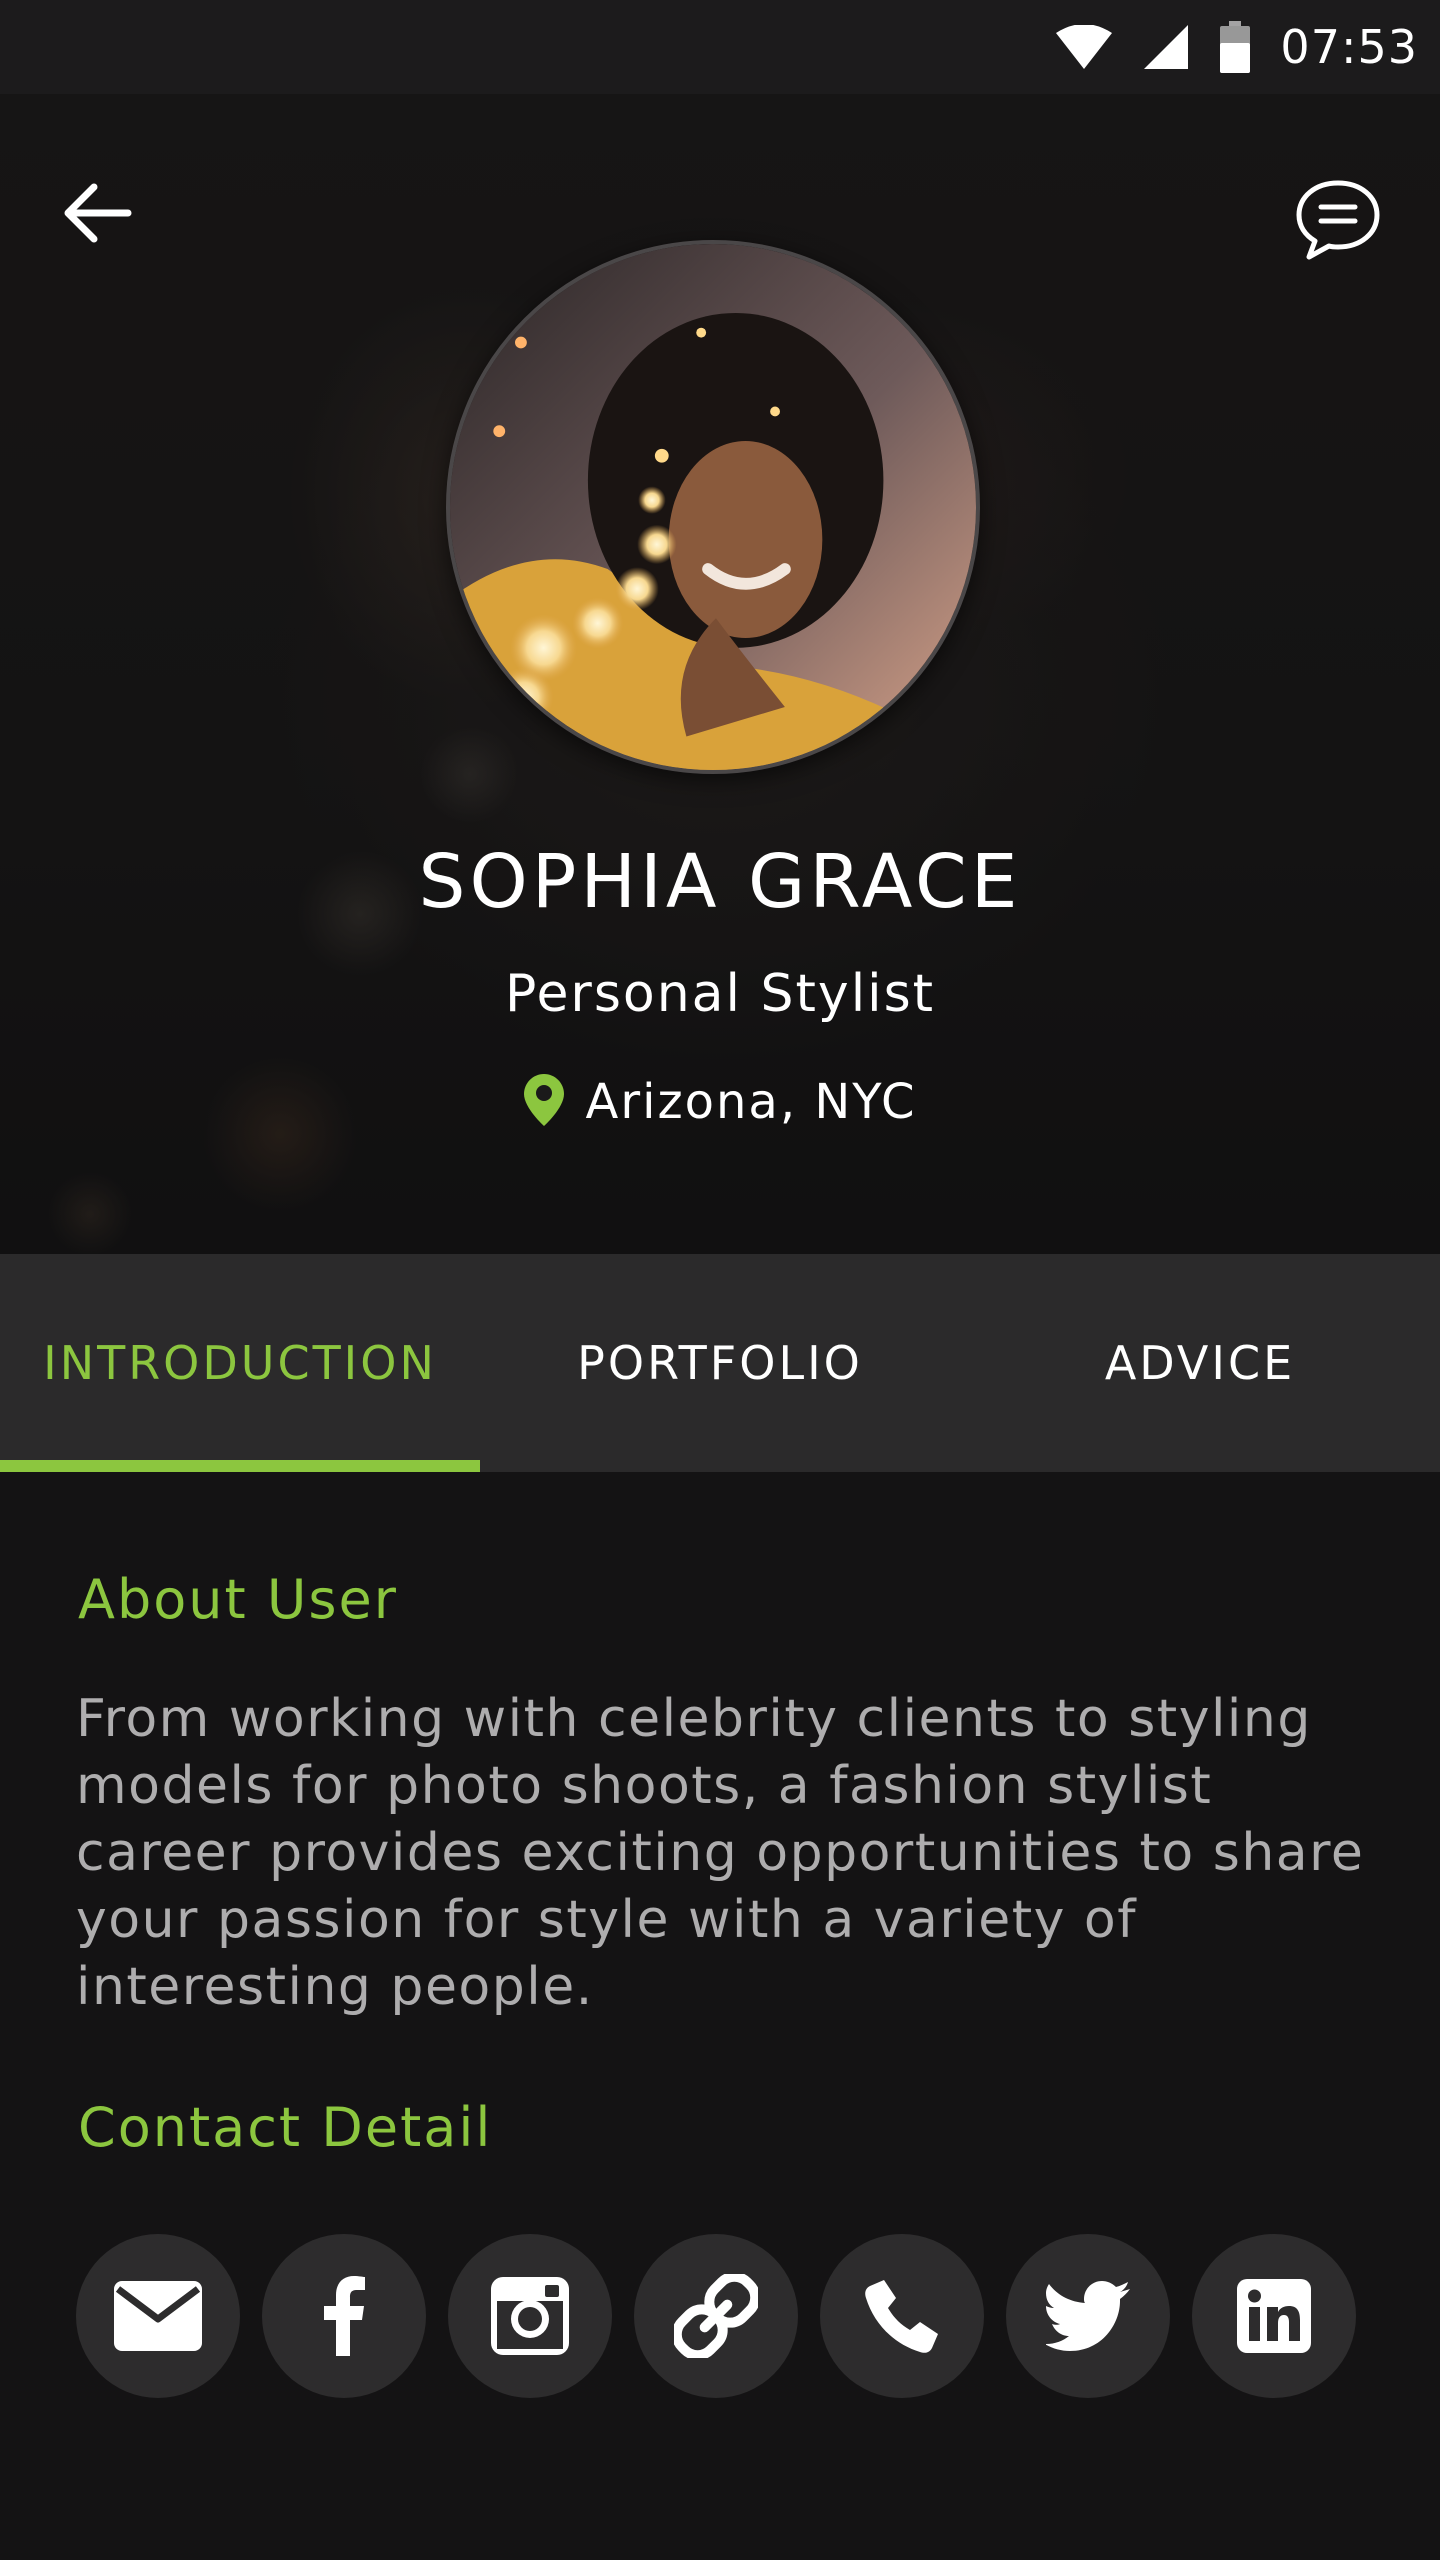 This screenshot has width=1440, height=2560. I want to click on status-icons: 07:53, so click(1237, 47).